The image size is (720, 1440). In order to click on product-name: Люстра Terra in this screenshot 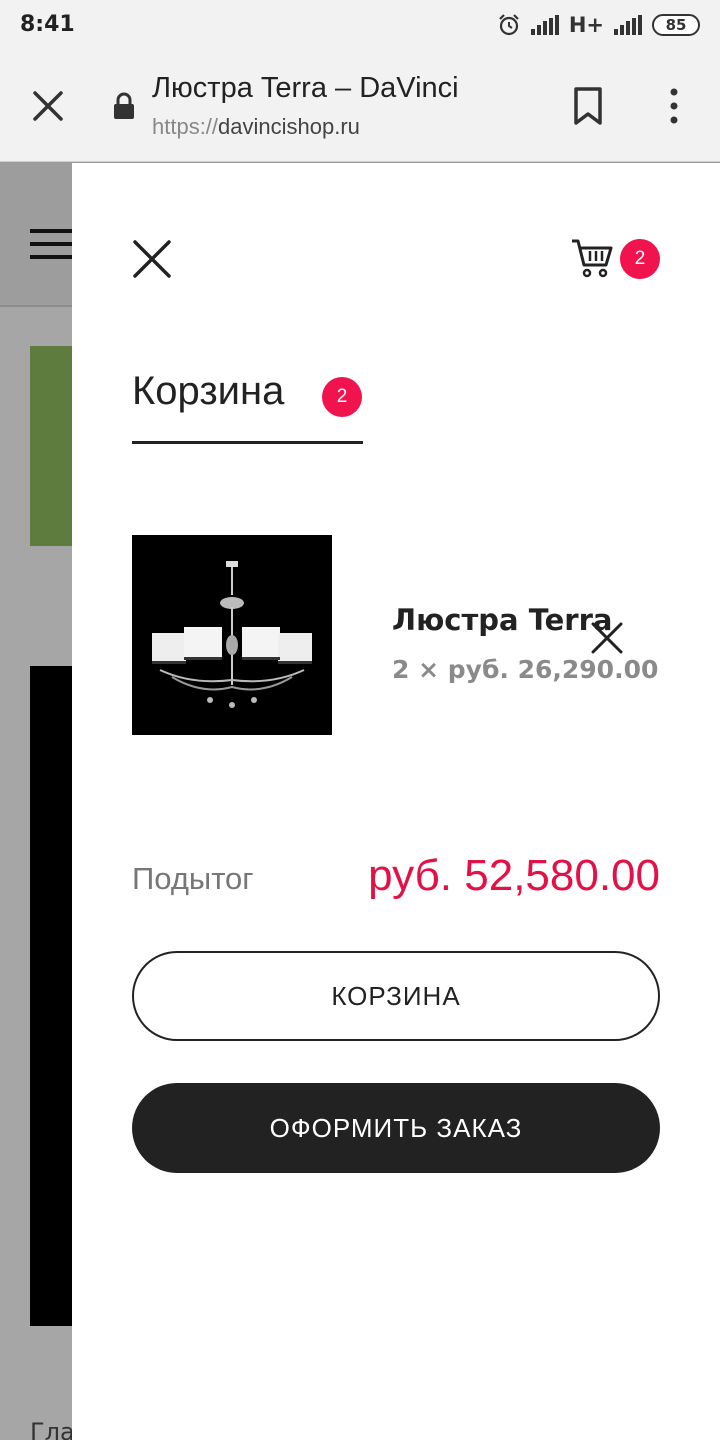, I will do `click(502, 620)`.